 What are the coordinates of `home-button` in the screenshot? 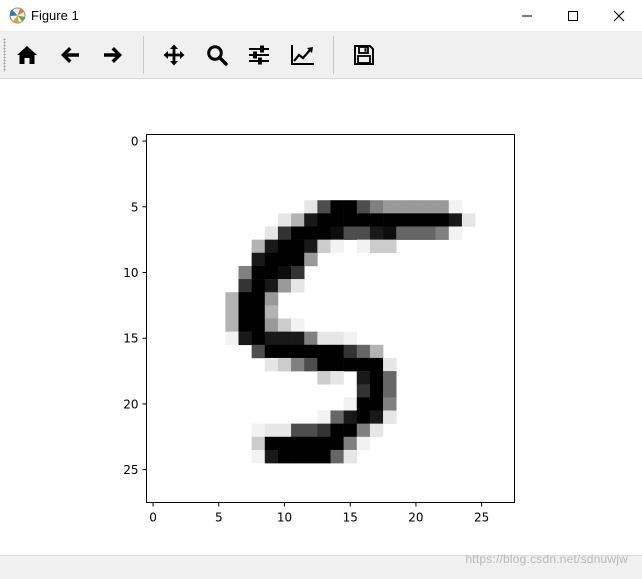 It's located at (27, 55).